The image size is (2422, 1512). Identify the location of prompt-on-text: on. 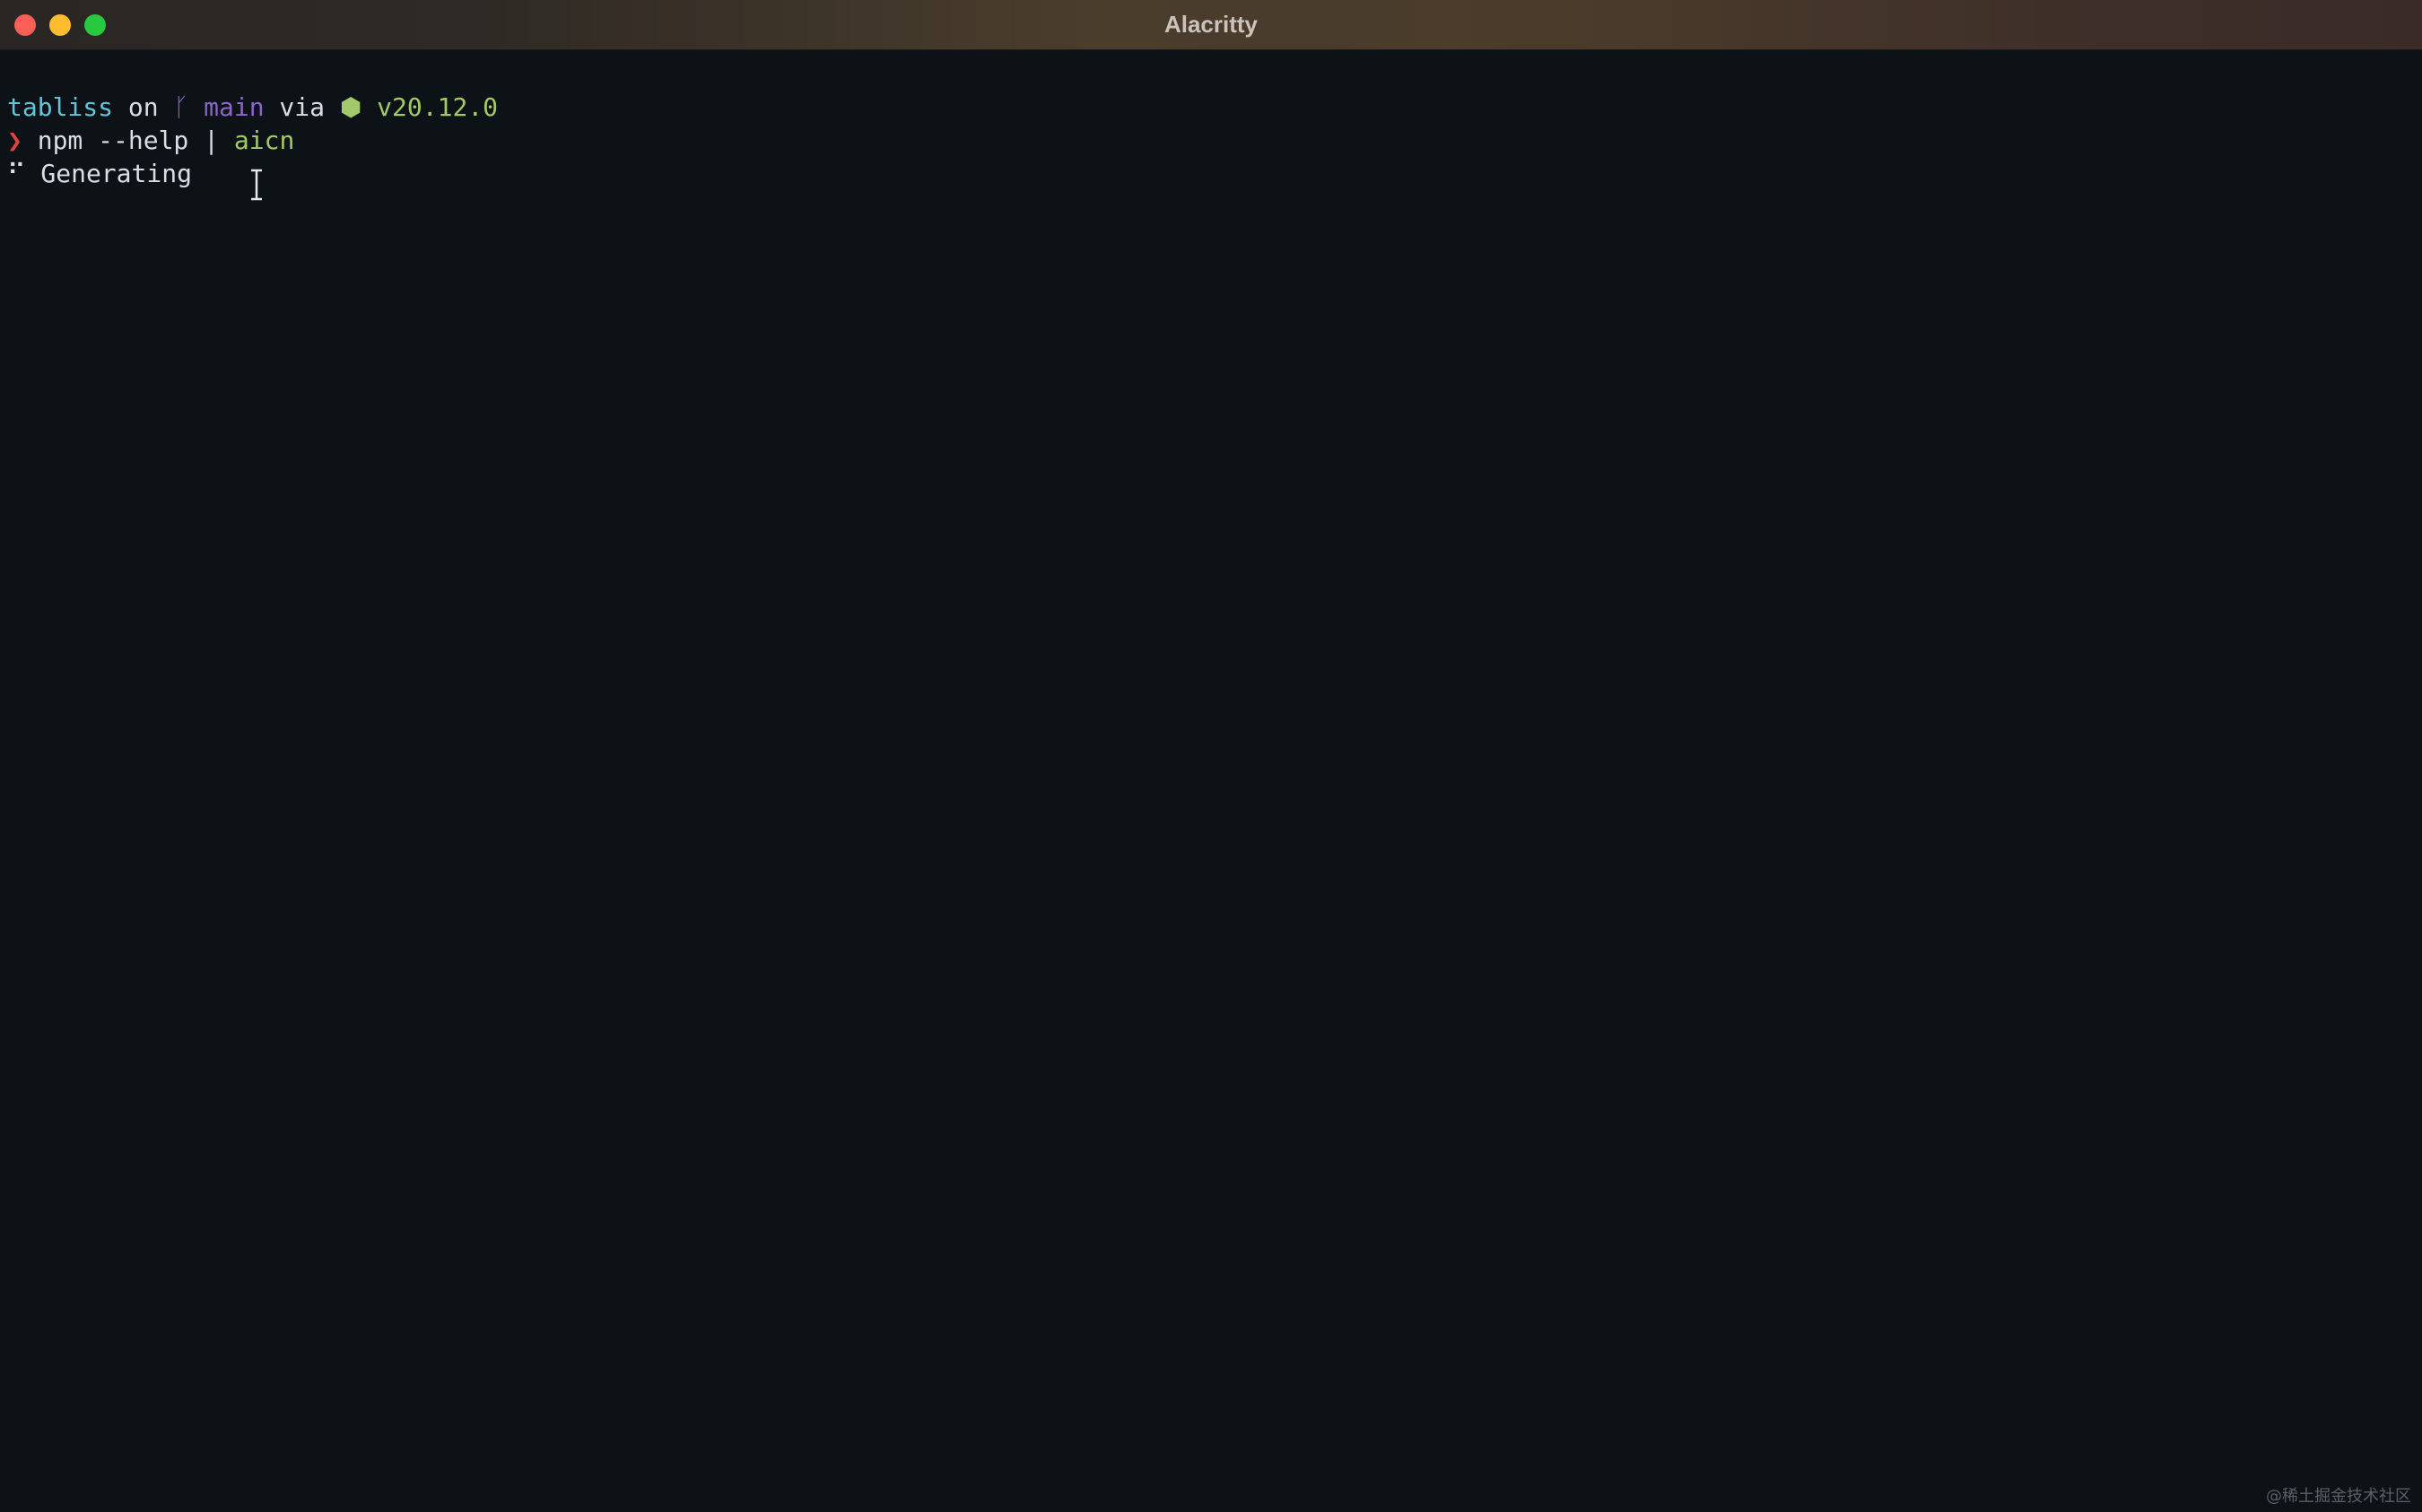
(143, 107).